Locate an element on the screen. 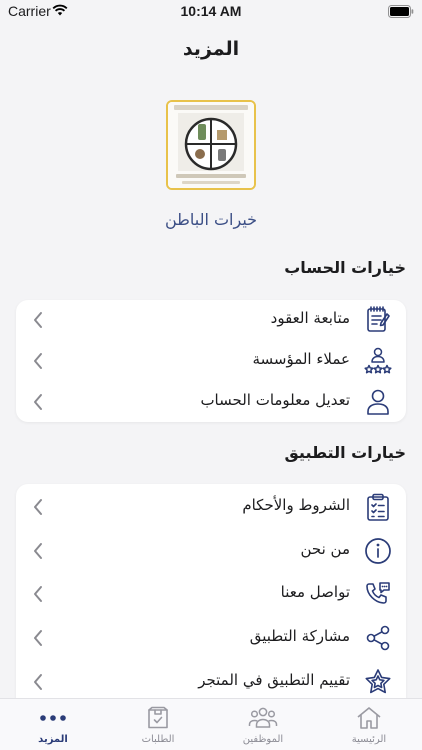  app-item-rate: تقييم التطبيق في المتجر is located at coordinates (211, 682).